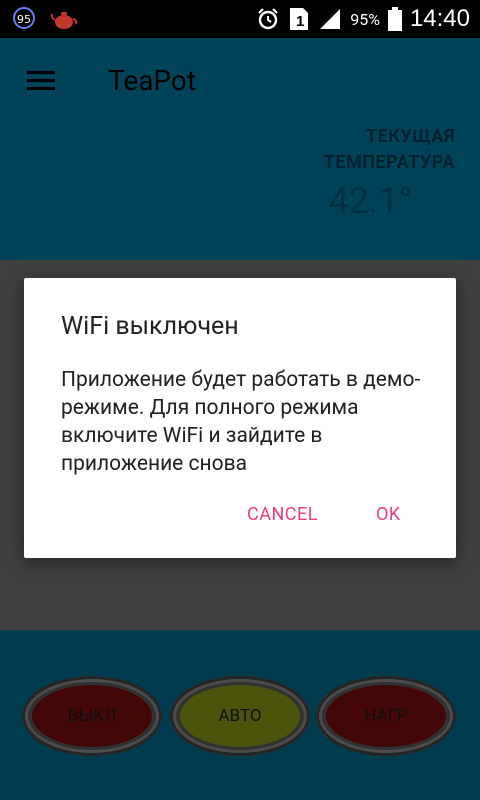 Image resolution: width=480 pixels, height=800 pixels. I want to click on battery-percent: 95%, so click(365, 19).